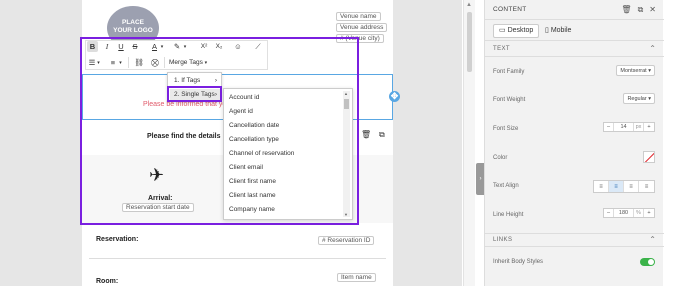 This screenshot has height=286, width=688. I want to click on list-scrollbar: ▲ ▼, so click(346, 154).